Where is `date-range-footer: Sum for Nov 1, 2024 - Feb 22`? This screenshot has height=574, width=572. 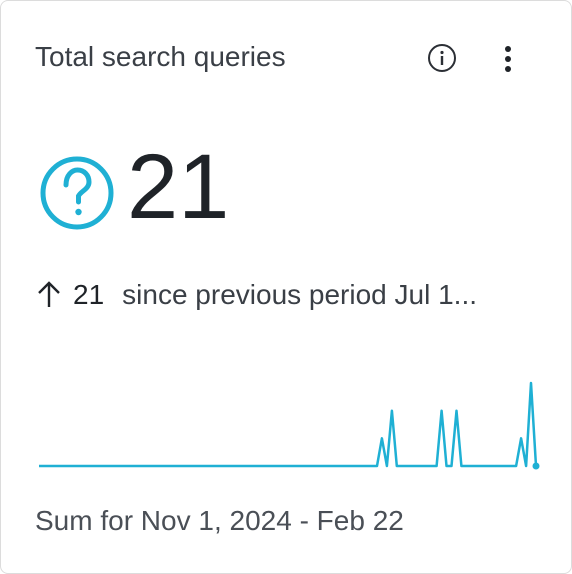
date-range-footer: Sum for Nov 1, 2024 - Feb 22 is located at coordinates (219, 520).